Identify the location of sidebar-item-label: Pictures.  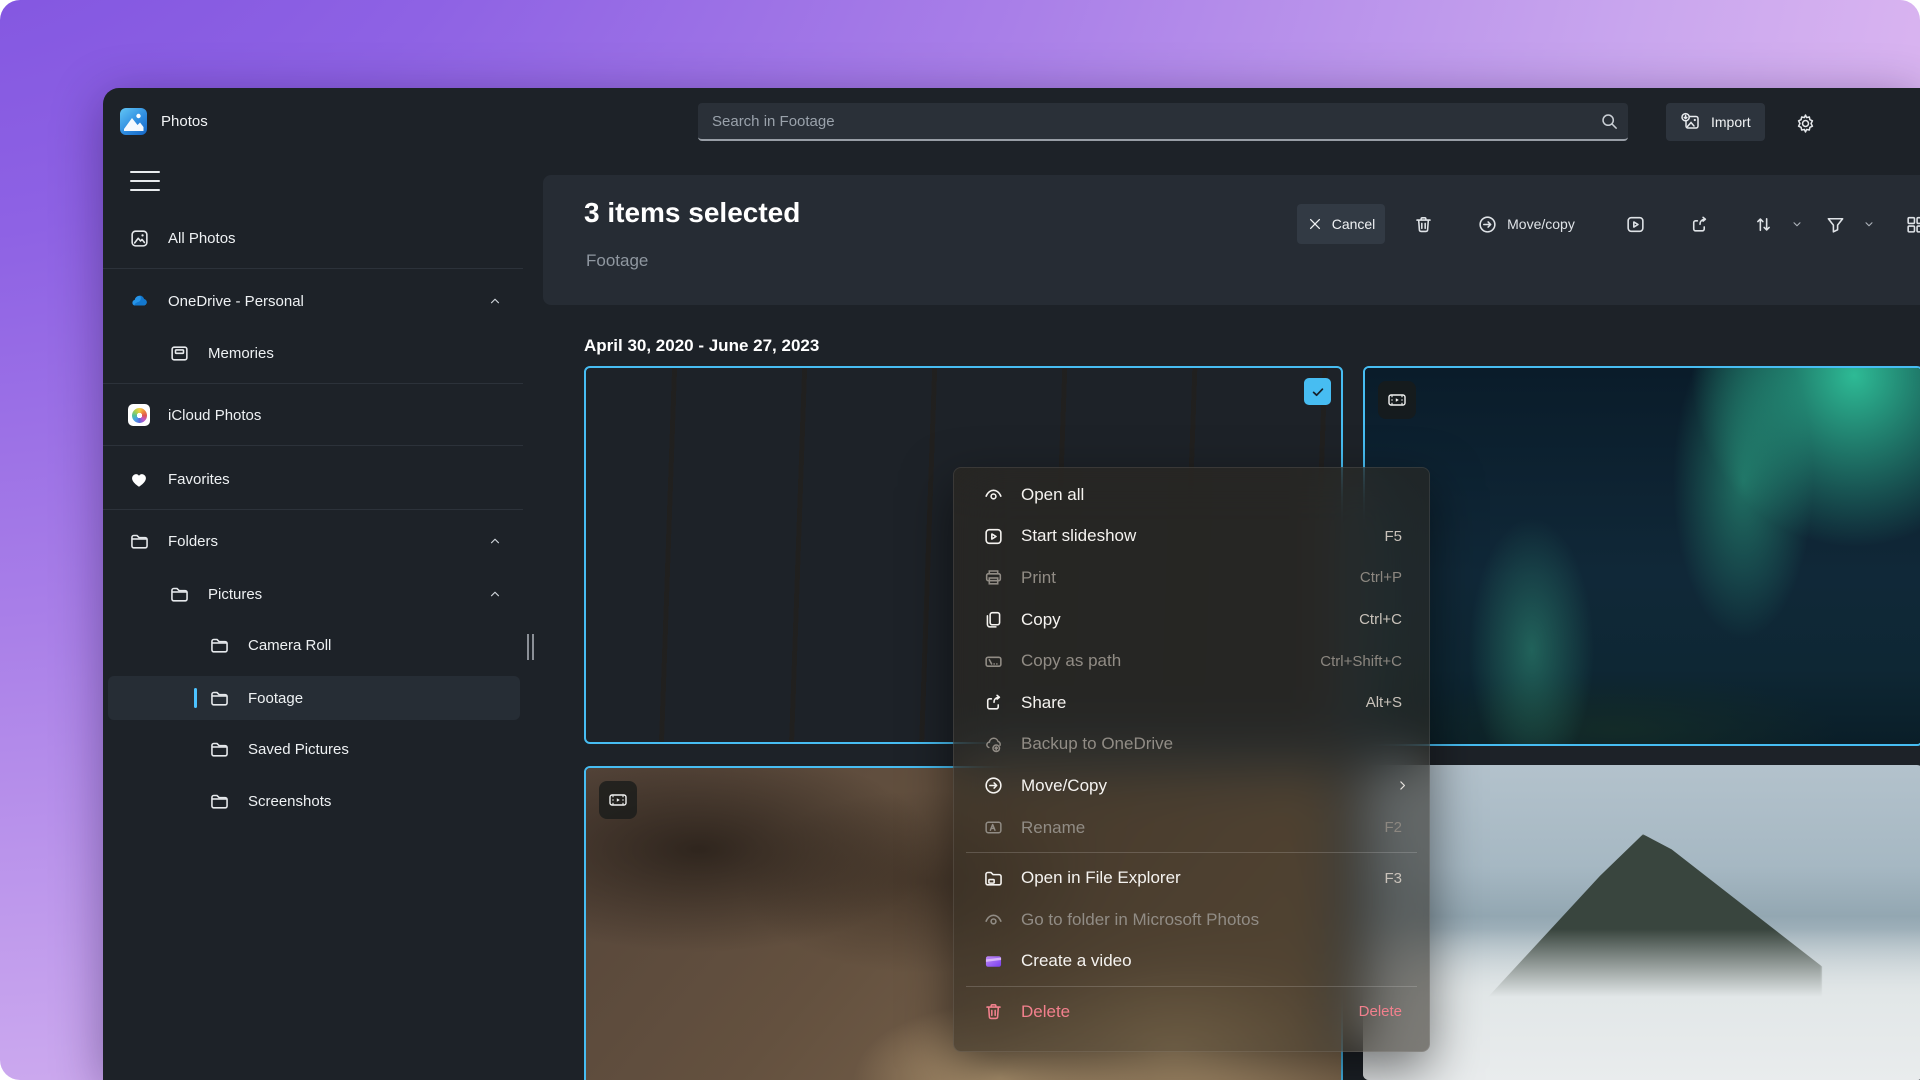
(235, 594).